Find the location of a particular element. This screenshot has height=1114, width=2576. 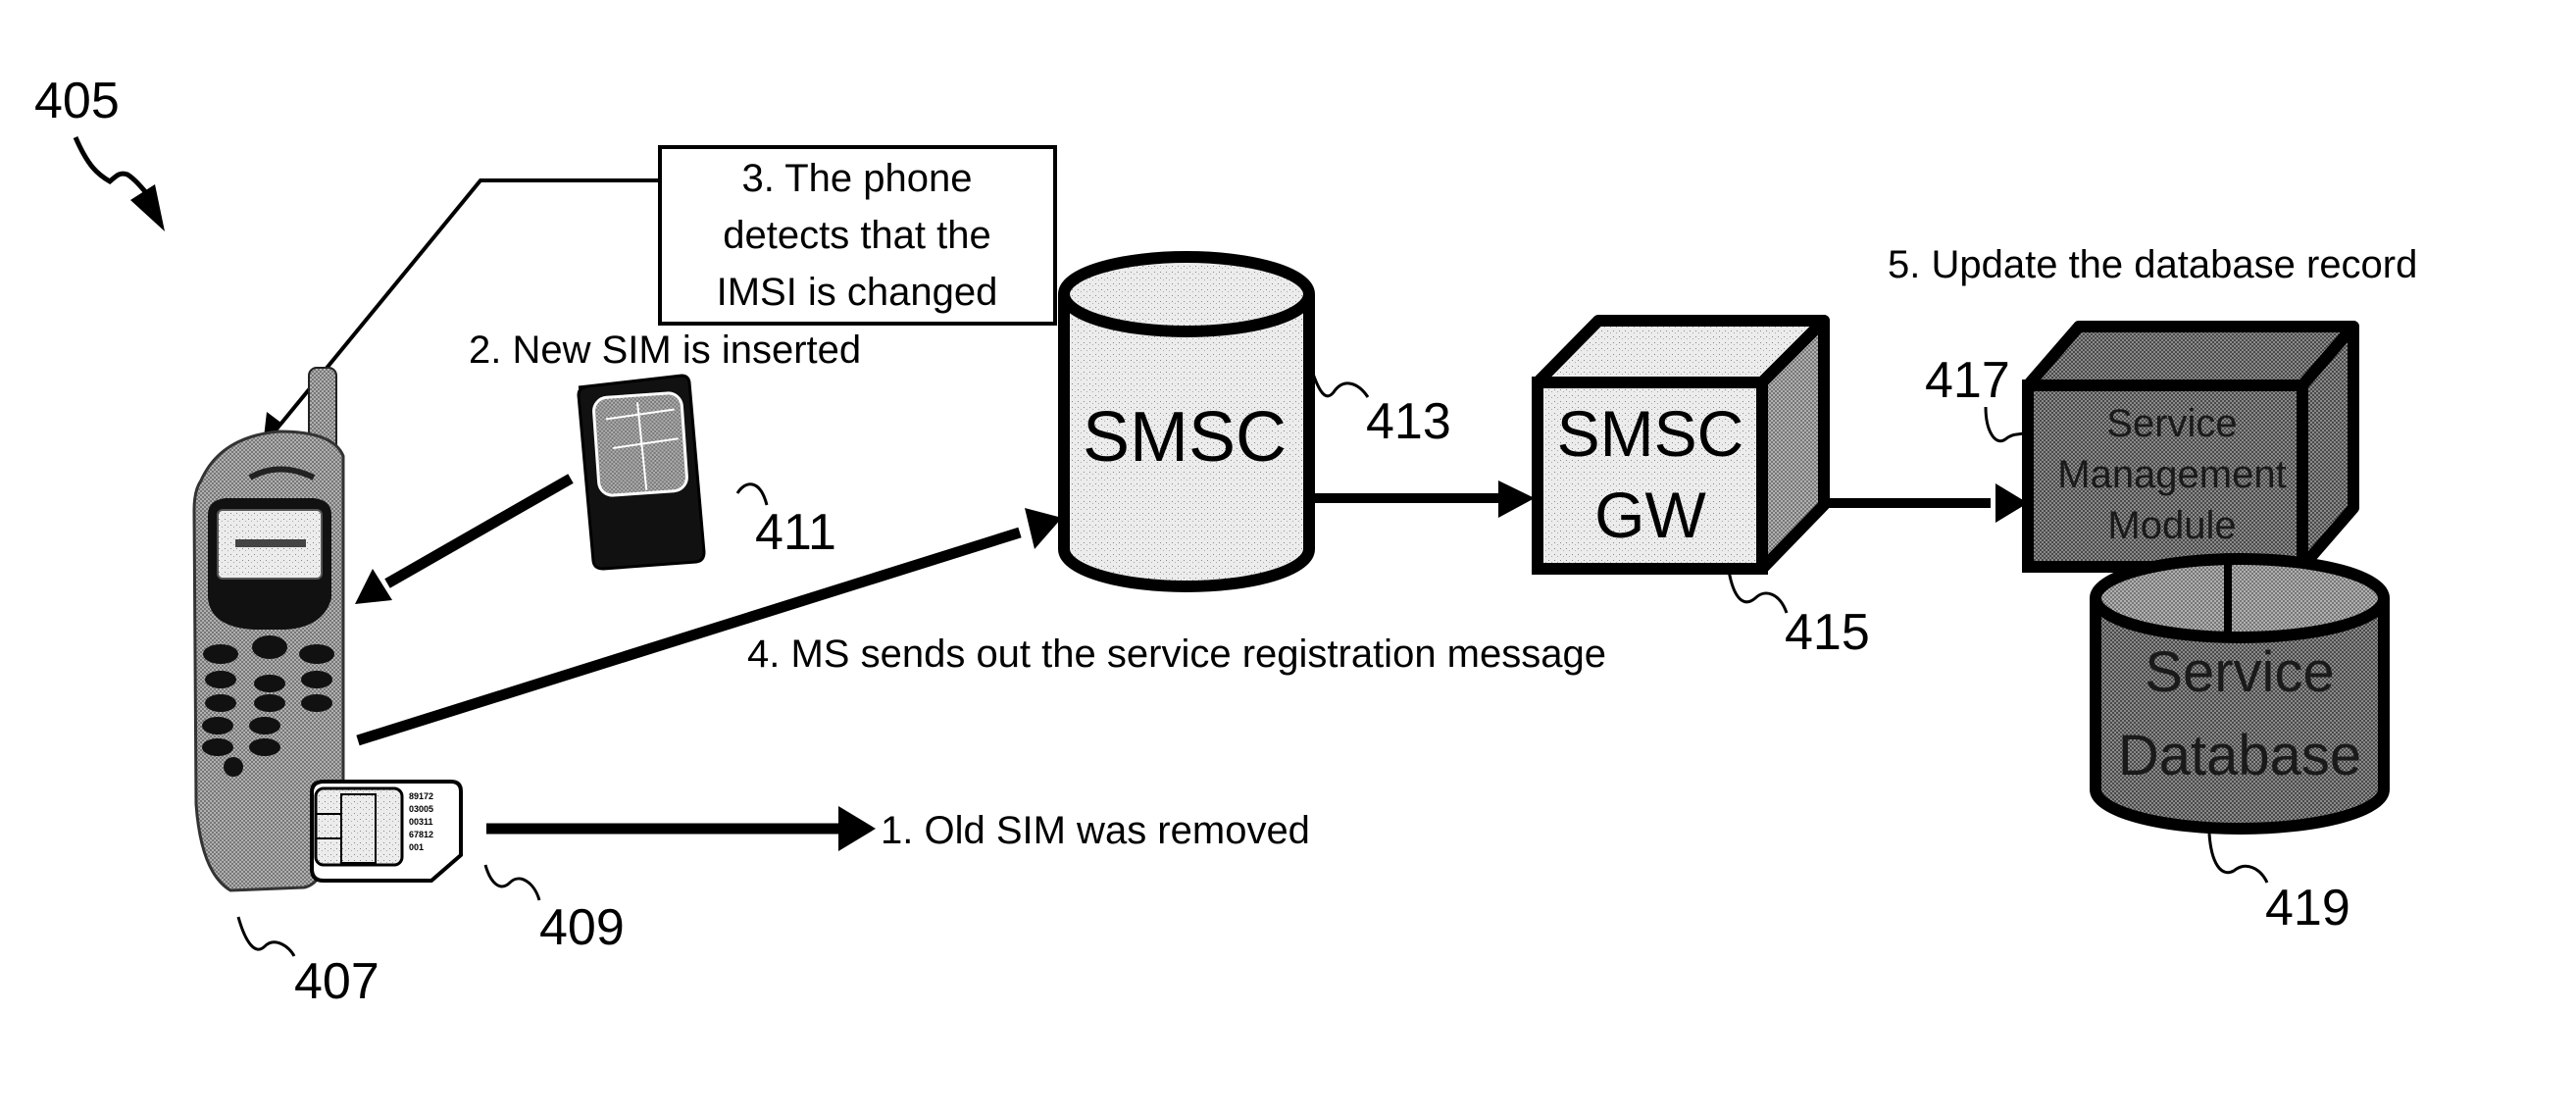

step2-label: 2. New SIM is inserted is located at coordinates (665, 350).